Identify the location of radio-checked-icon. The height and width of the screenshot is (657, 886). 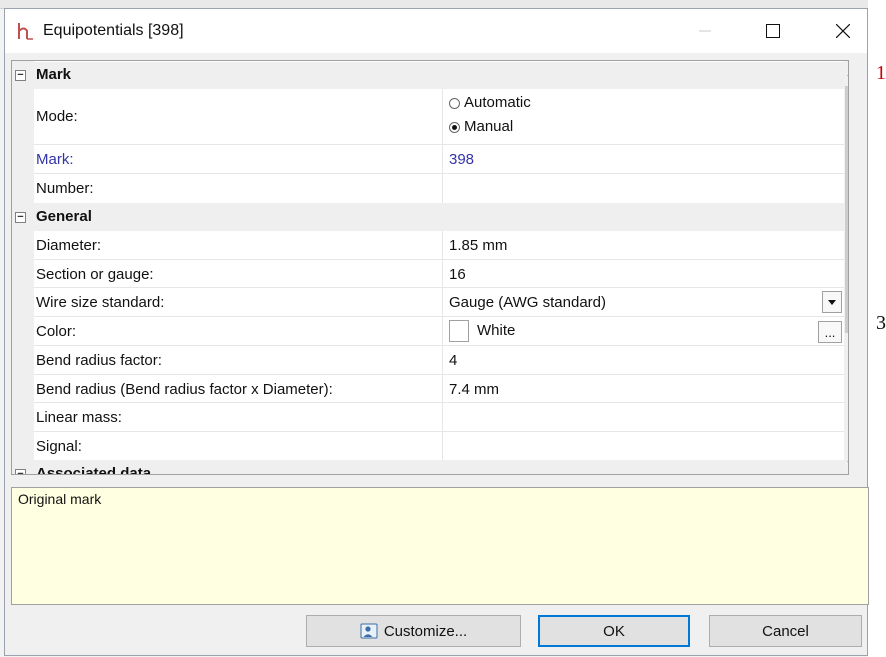
(454, 127).